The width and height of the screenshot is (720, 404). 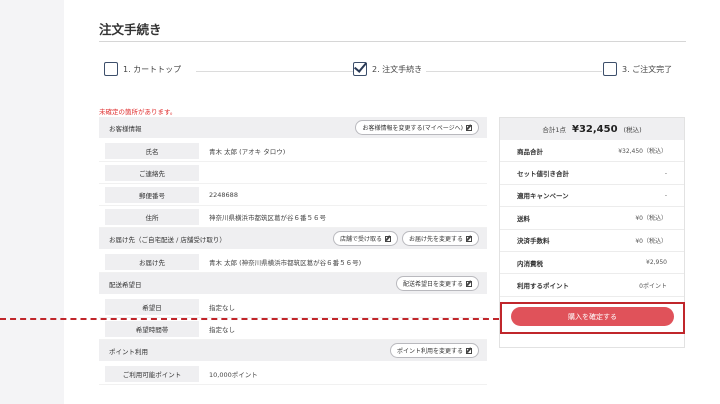 What do you see at coordinates (152, 69) in the screenshot?
I see `step-label: 1. カートトップ` at bounding box center [152, 69].